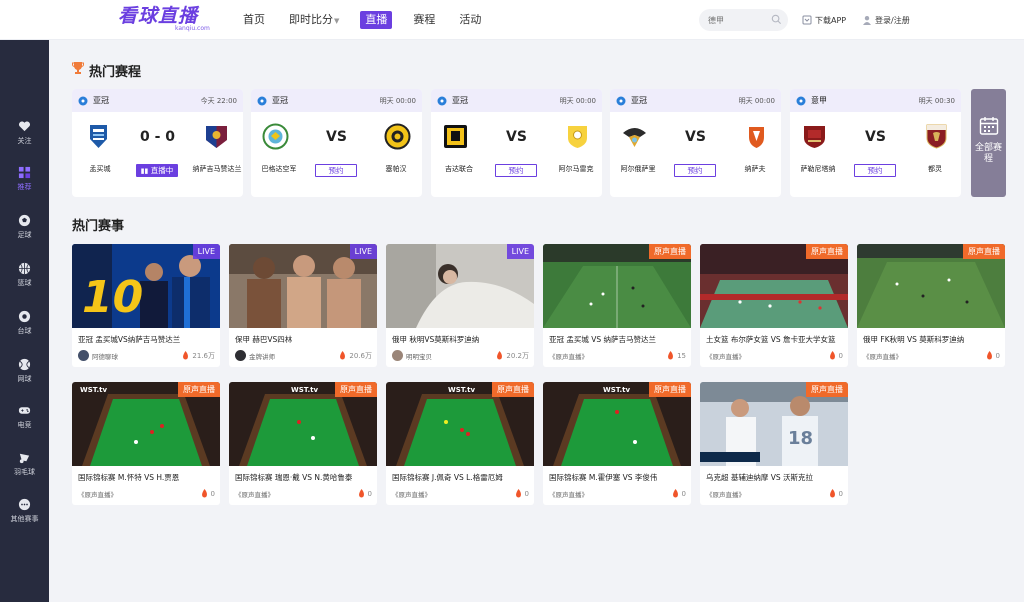  What do you see at coordinates (24, 331) in the screenshot?
I see `sidebar-label-billiards: 台球` at bounding box center [24, 331].